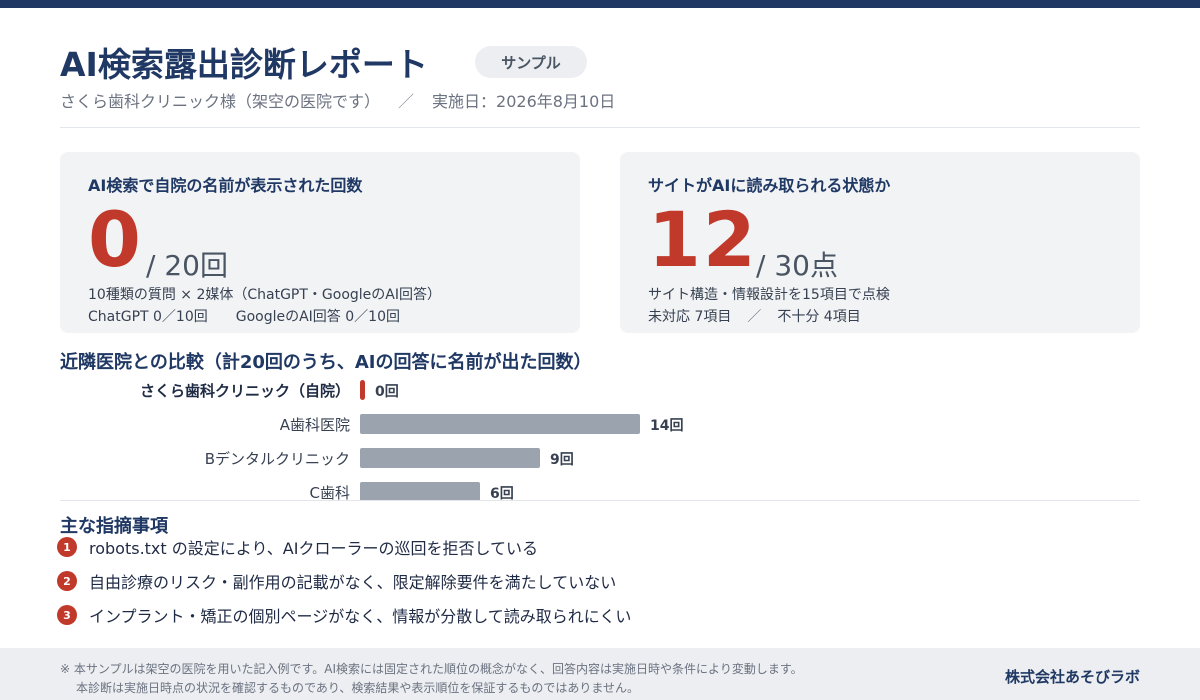 The width and height of the screenshot is (1200, 700). Describe the element at coordinates (360, 616) in the screenshot. I see `issue-text: インプラント・矯正の個別ページがなく、情報が分散して読み取られにくい` at that location.